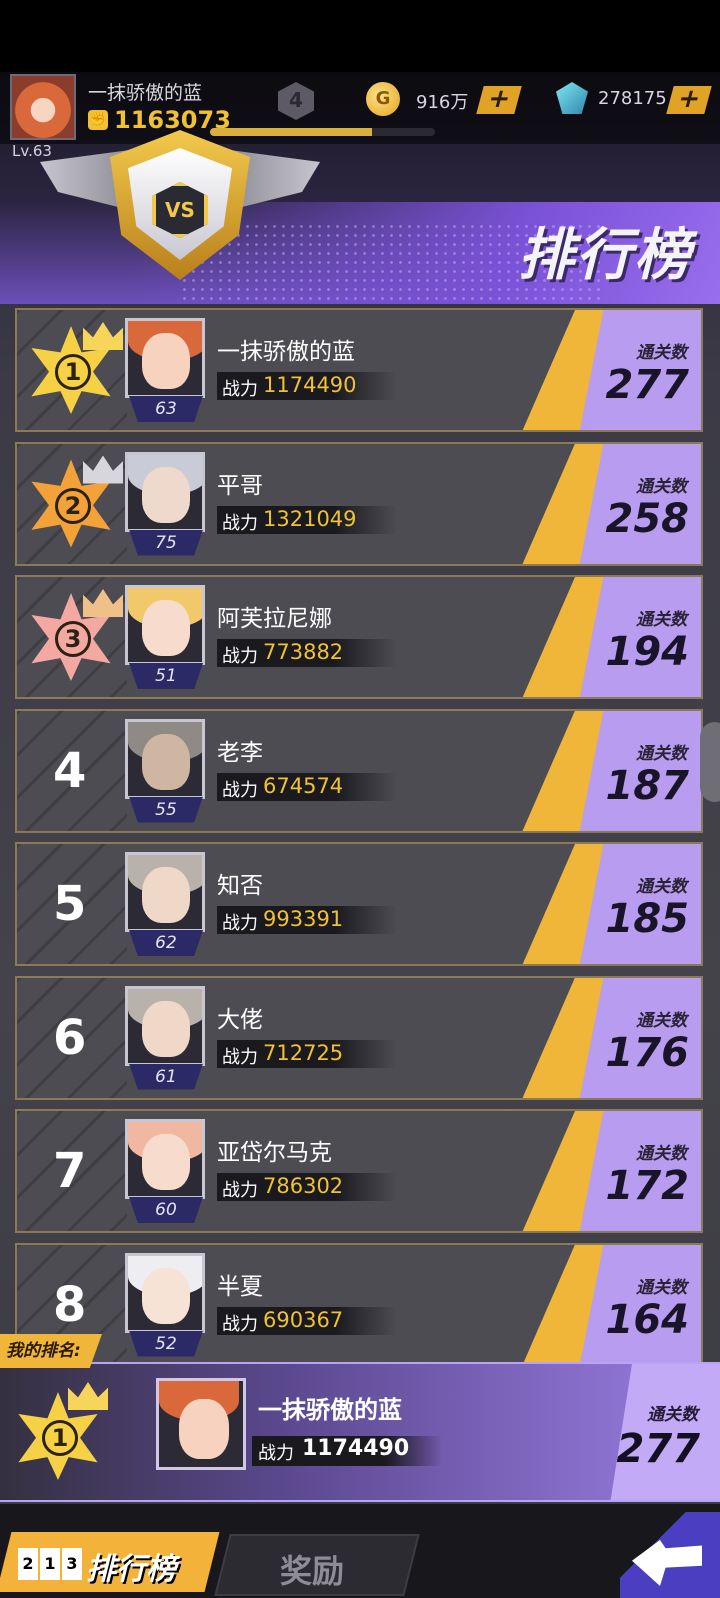 This screenshot has width=720, height=1598. Describe the element at coordinates (356, 1448) in the screenshot. I see `my-power-value: 1174490` at that location.